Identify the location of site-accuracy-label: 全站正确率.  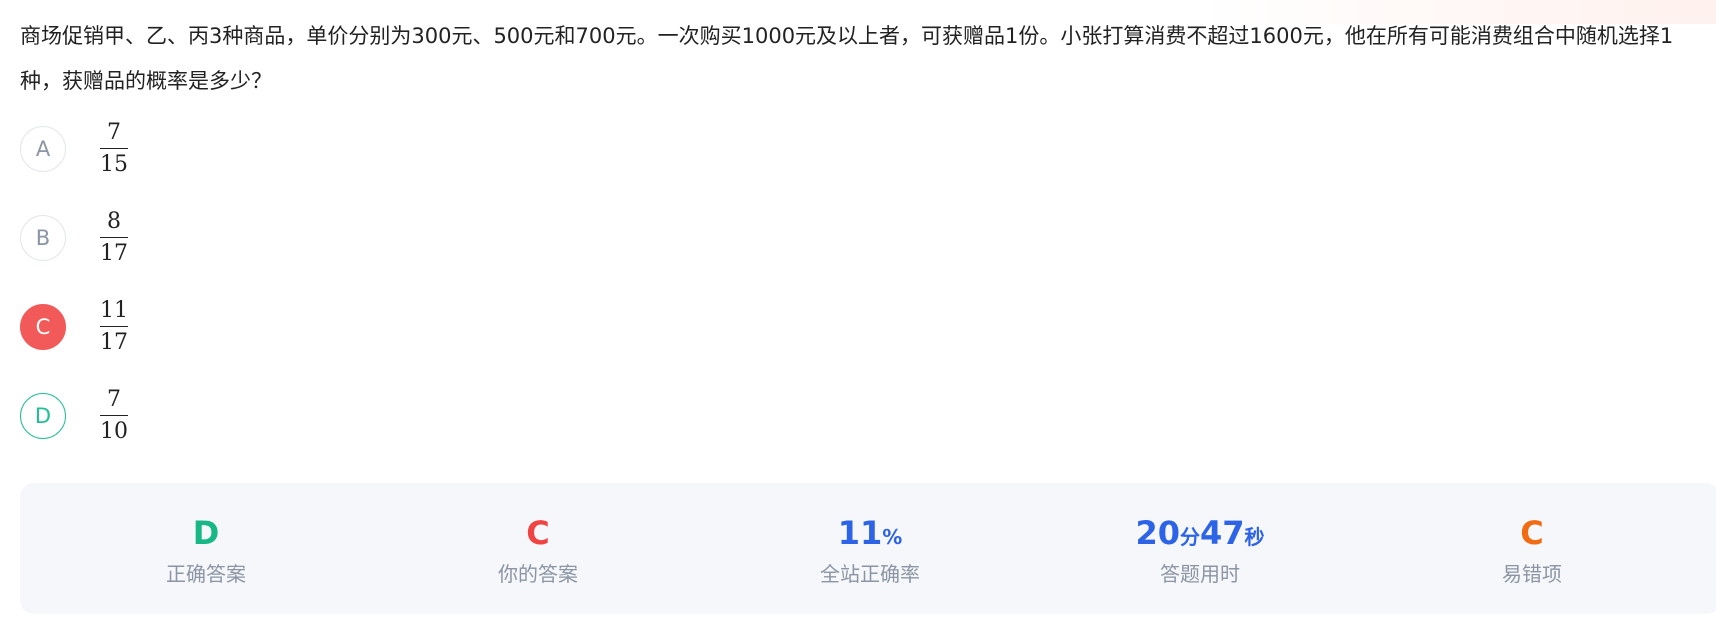
(870, 574).